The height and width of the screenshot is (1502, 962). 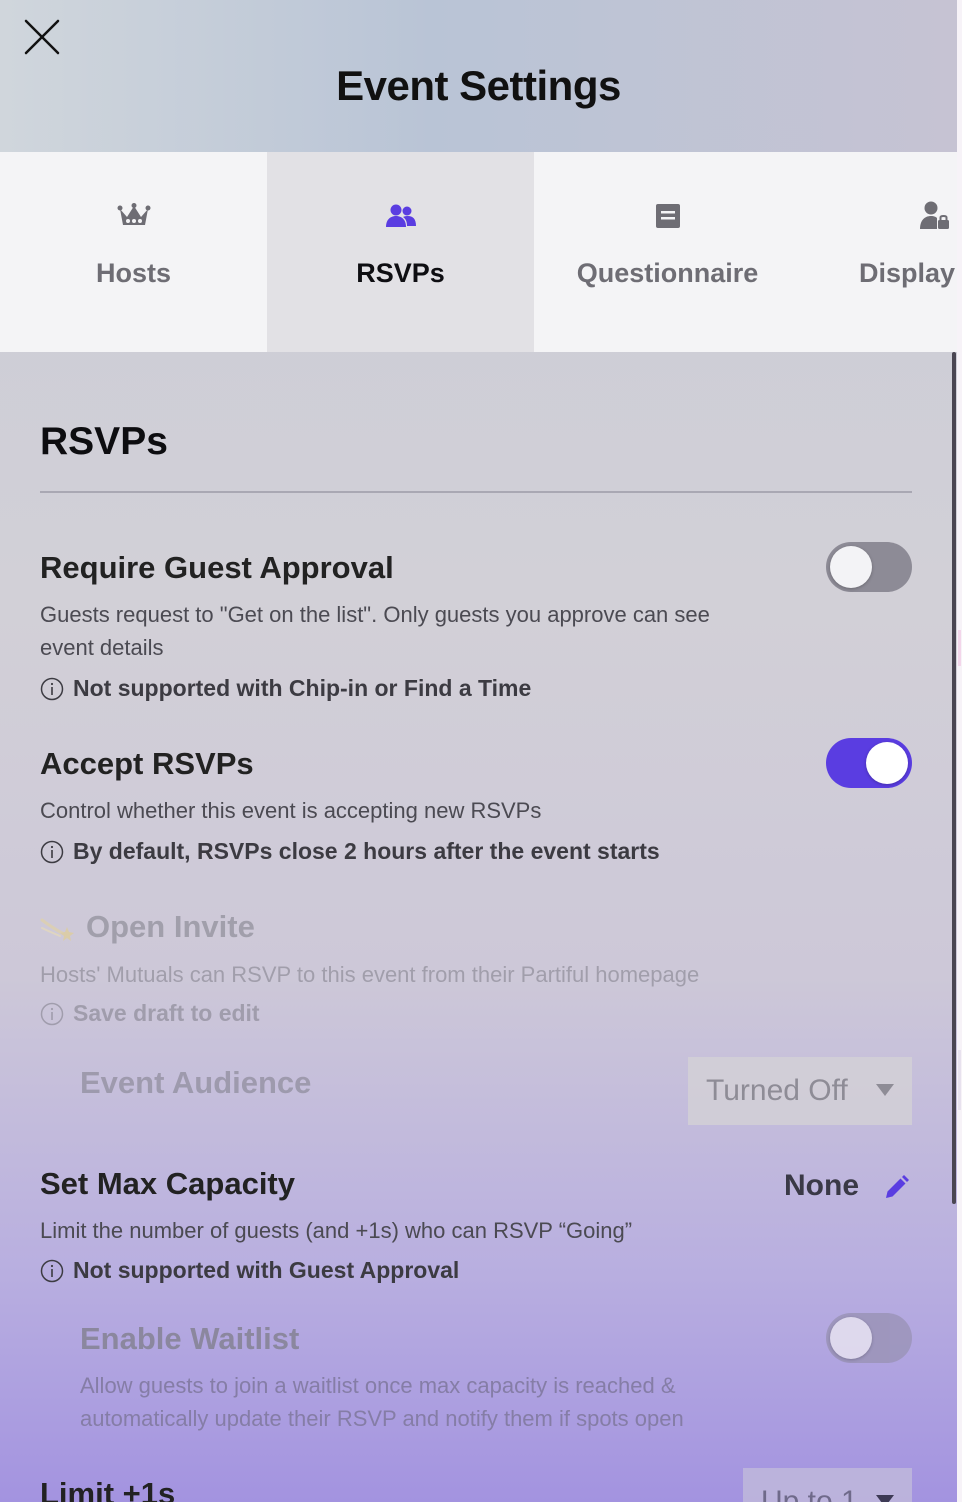 What do you see at coordinates (400, 216) in the screenshot?
I see `users-icon` at bounding box center [400, 216].